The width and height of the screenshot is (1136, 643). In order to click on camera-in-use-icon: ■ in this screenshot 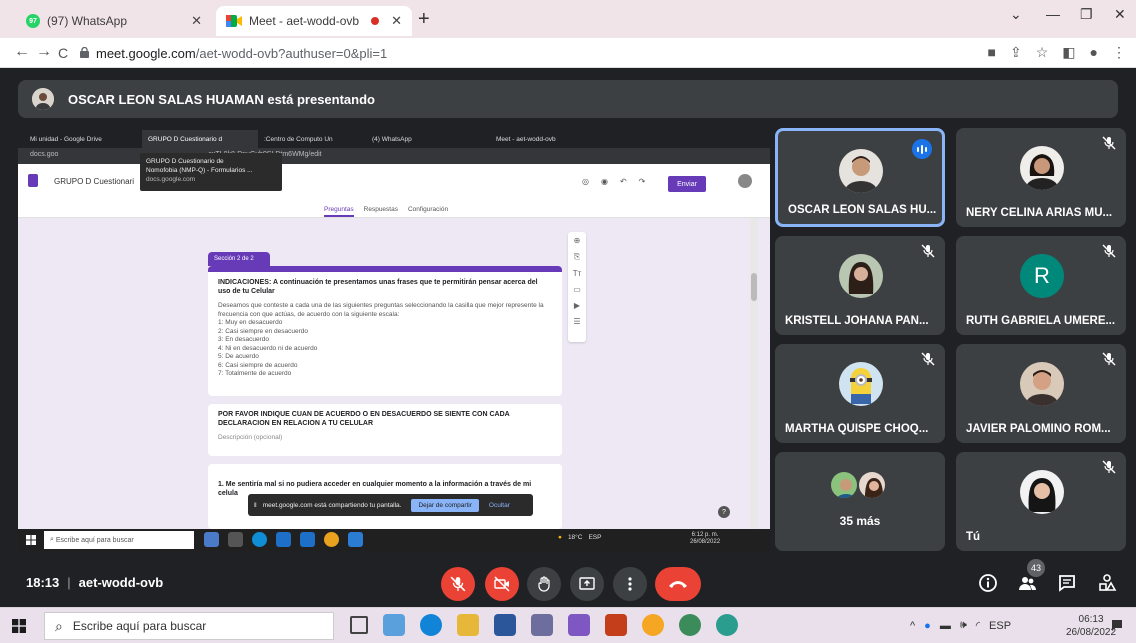, I will do `click(992, 52)`.